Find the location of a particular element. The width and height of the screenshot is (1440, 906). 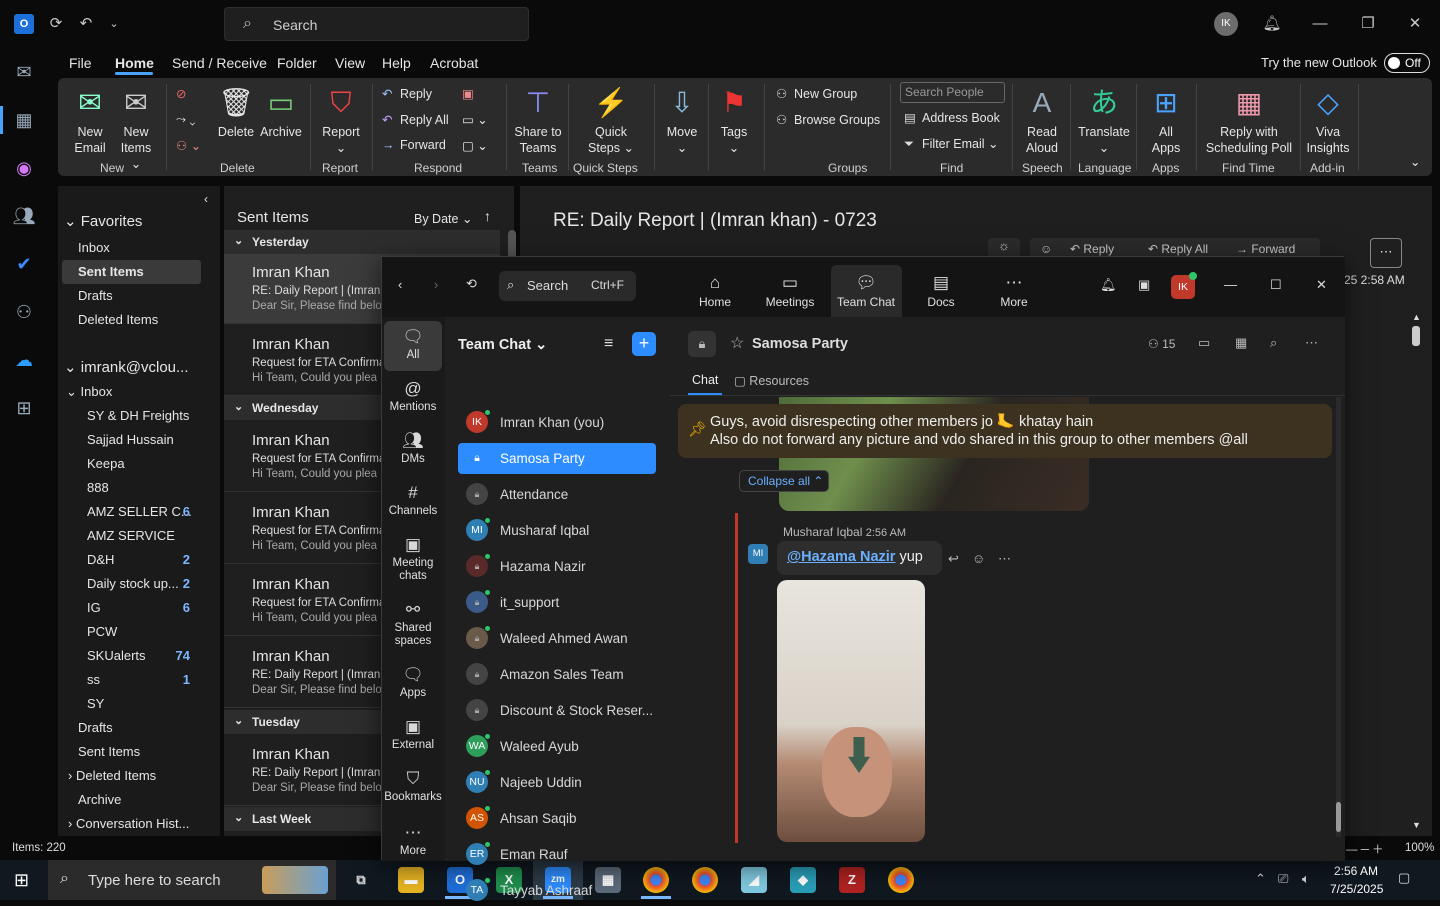

browse-groups-button: ⚇ Browse Groups is located at coordinates (828, 119).